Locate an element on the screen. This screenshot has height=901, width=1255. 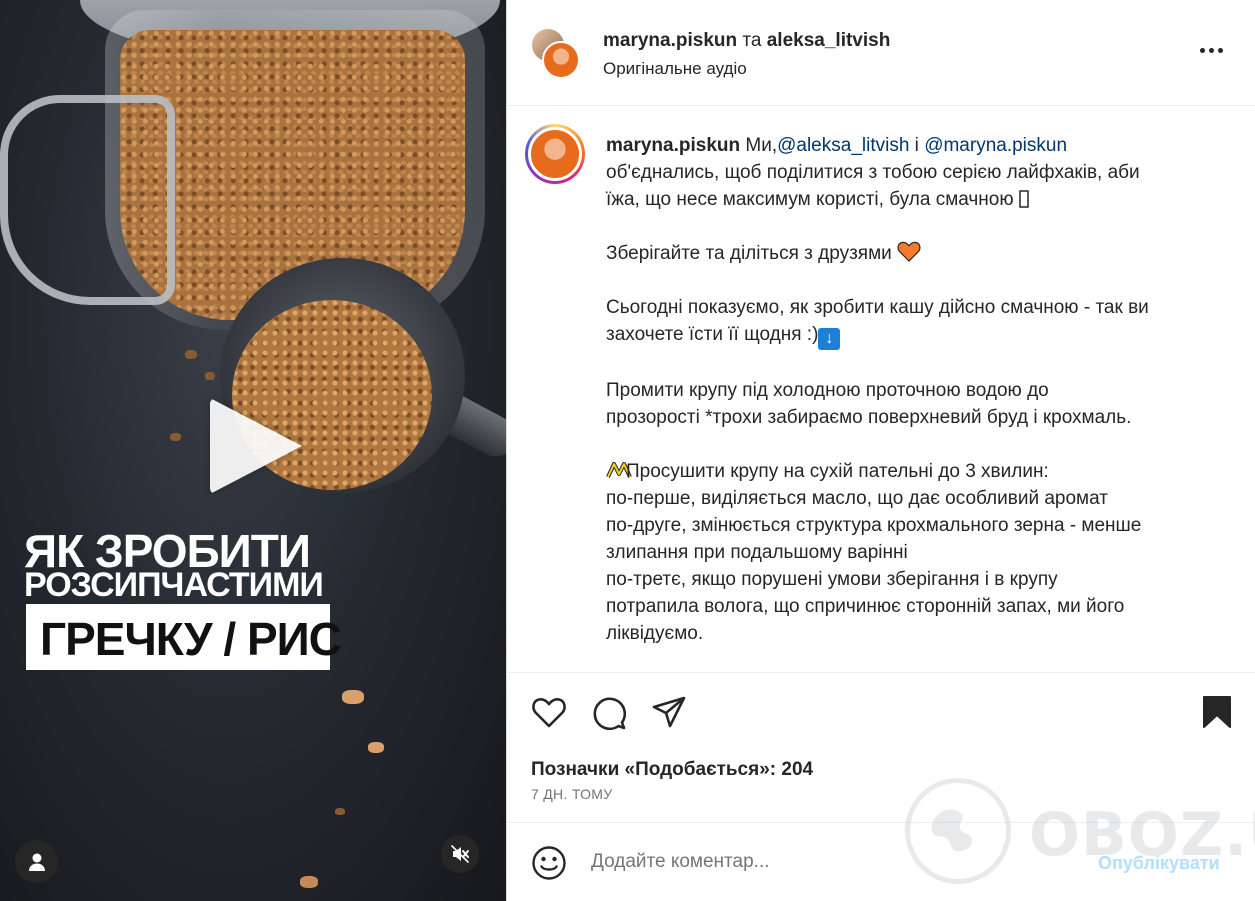
mute-button is located at coordinates (460, 854).